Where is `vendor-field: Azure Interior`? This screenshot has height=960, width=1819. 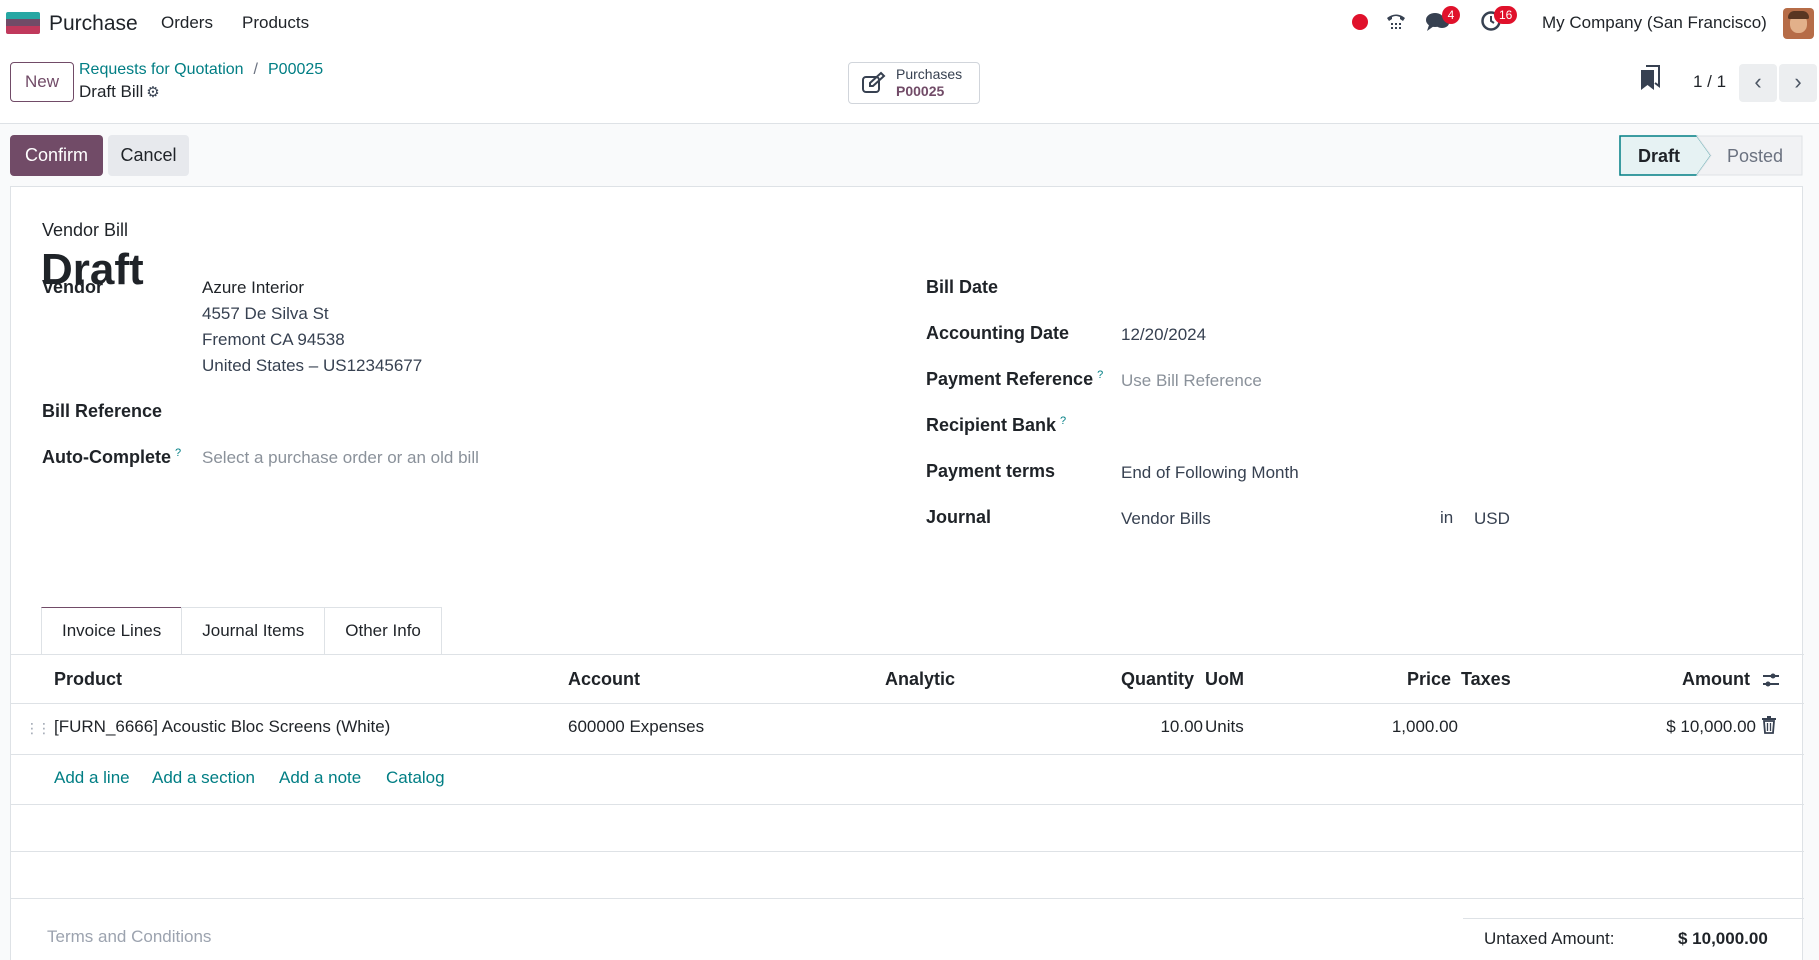
vendor-field: Azure Interior is located at coordinates (253, 288).